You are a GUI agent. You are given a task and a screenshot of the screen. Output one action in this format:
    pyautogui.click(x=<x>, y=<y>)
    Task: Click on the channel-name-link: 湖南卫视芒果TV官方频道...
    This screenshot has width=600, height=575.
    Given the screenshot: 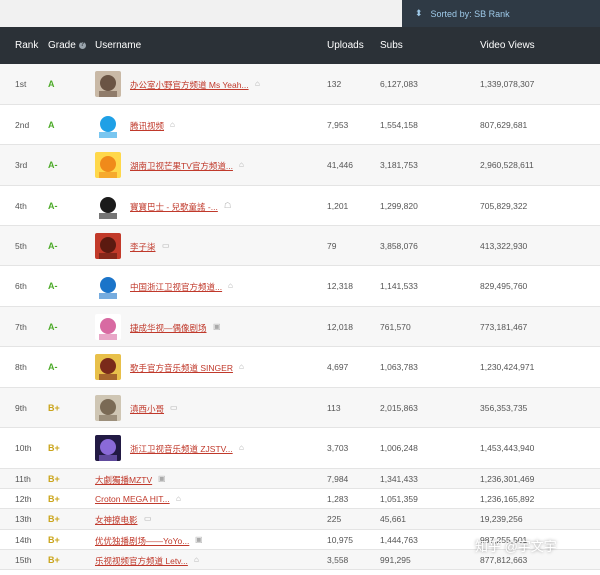 What is the action you would take?
    pyautogui.click(x=181, y=166)
    